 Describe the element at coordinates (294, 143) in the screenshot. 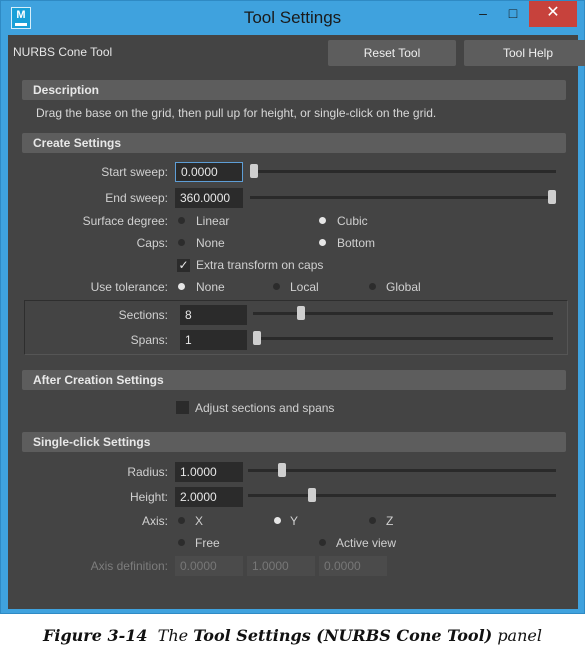

I see `create-settings-section-header: Create Settings` at that location.